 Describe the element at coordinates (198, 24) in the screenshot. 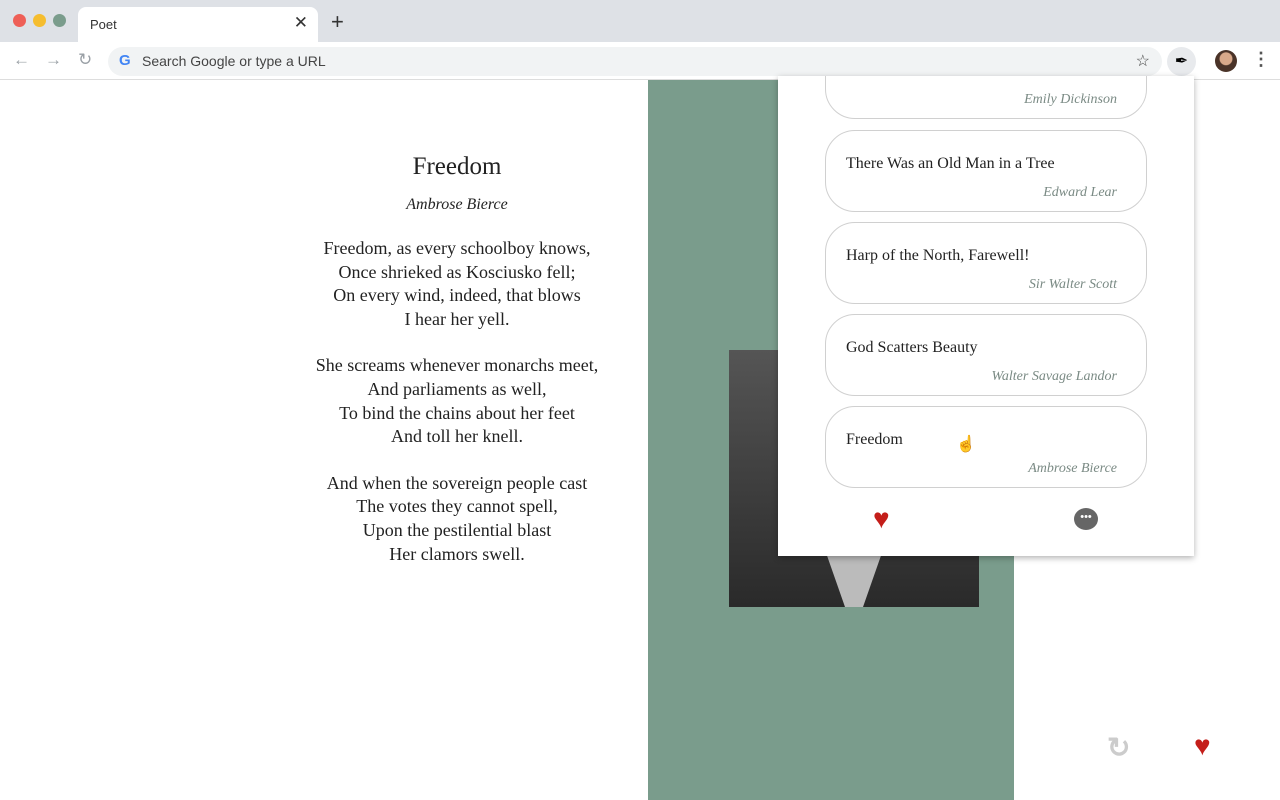

I see `tab-poet: Poet ✕` at that location.